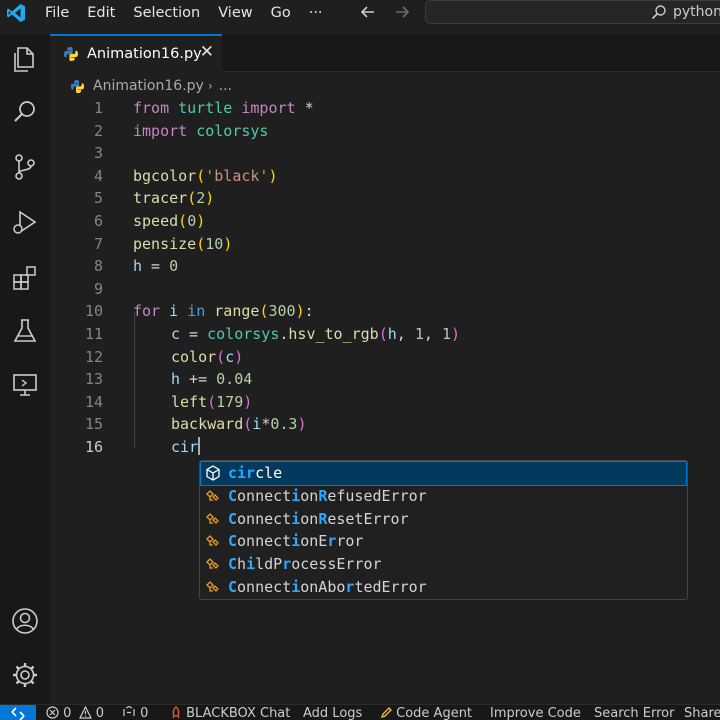  I want to click on line-number: 15, so click(93, 424).